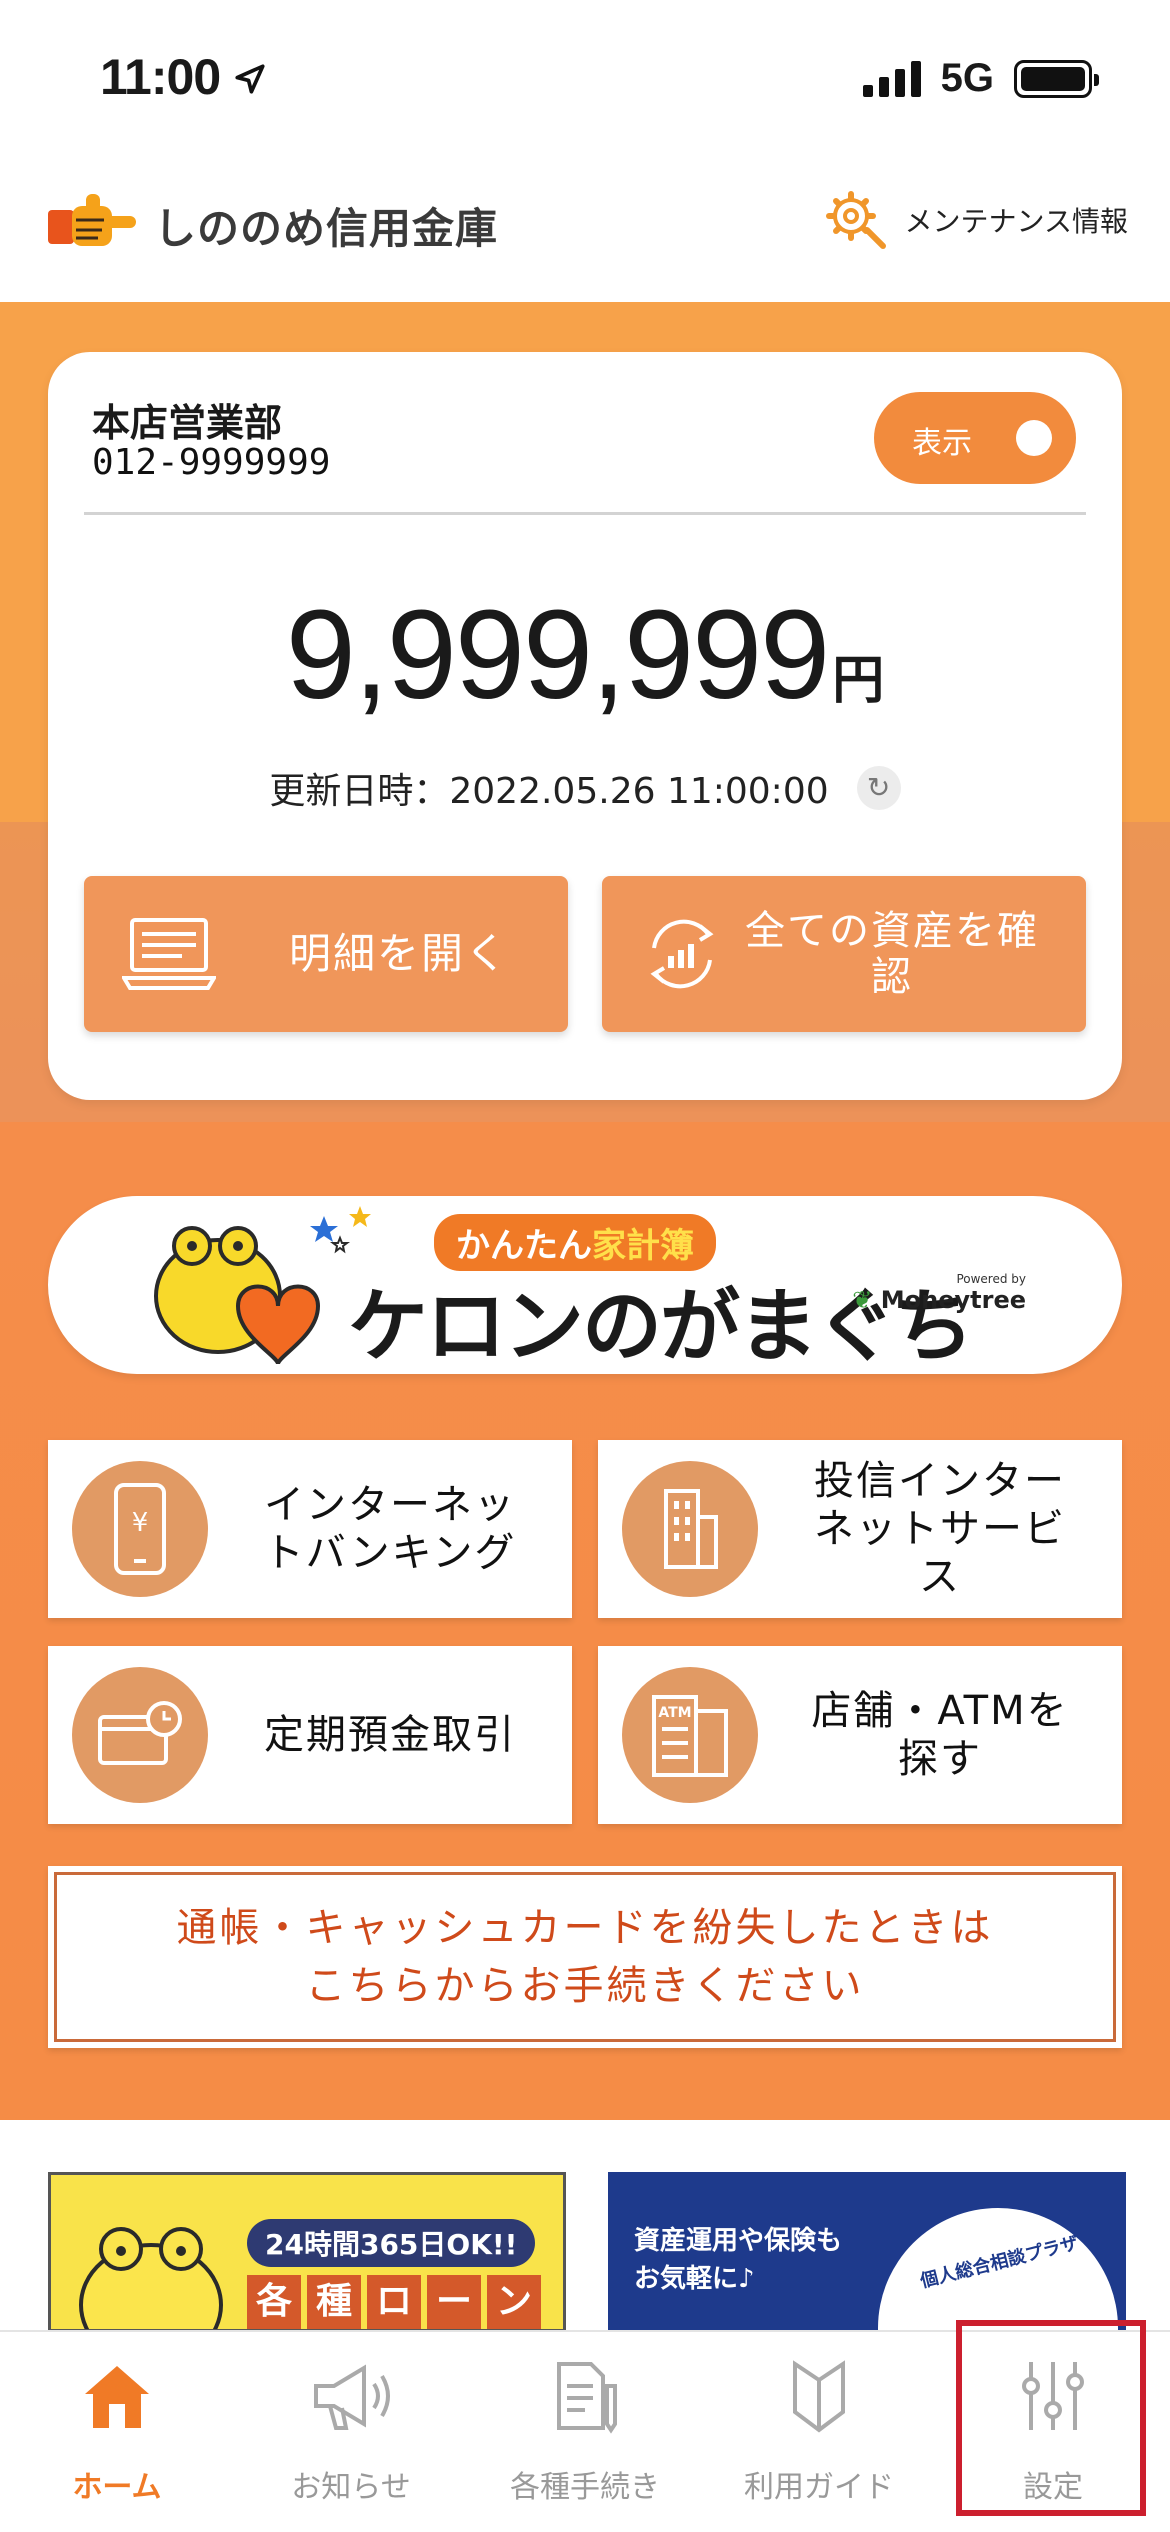 The height and width of the screenshot is (2532, 1170). Describe the element at coordinates (942, 443) in the screenshot. I see `toggle-label: 表示` at that location.